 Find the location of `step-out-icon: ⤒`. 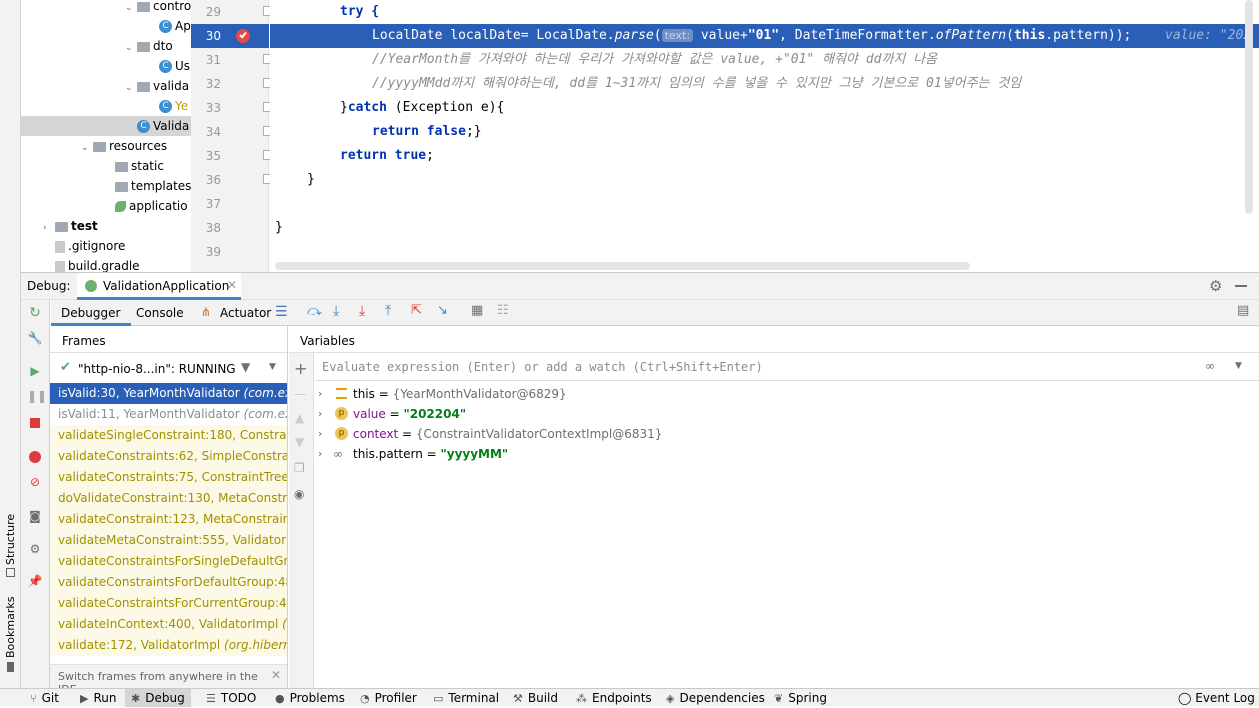

step-out-icon: ⤒ is located at coordinates (388, 311).